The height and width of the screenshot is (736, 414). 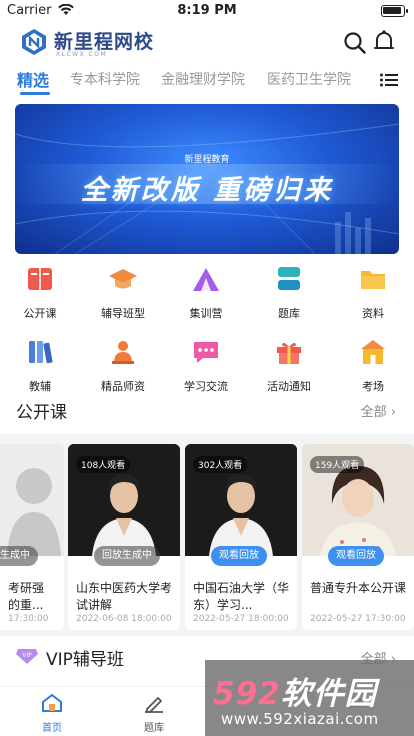 I want to click on course-date: 2022-06-08 18:00:00, so click(x=124, y=619).